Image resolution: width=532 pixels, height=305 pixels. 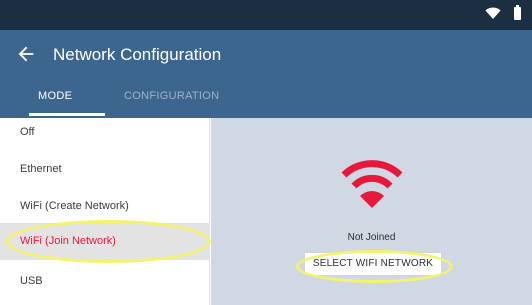 What do you see at coordinates (371, 237) in the screenshot?
I see `connection-status: Not Joined` at bounding box center [371, 237].